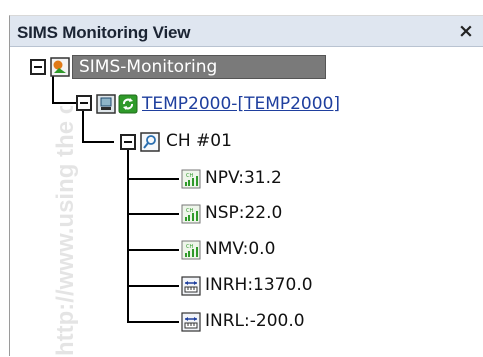 The height and width of the screenshot is (357, 483). What do you see at coordinates (128, 104) in the screenshot?
I see `refresh-icon` at bounding box center [128, 104].